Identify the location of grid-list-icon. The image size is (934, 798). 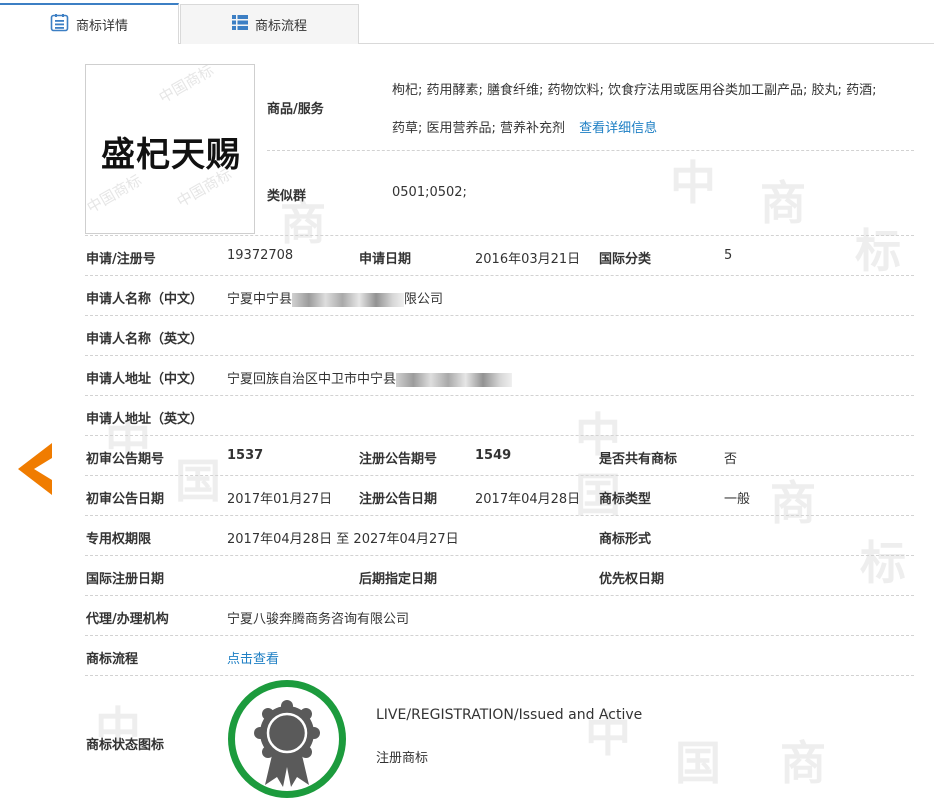
(239, 24).